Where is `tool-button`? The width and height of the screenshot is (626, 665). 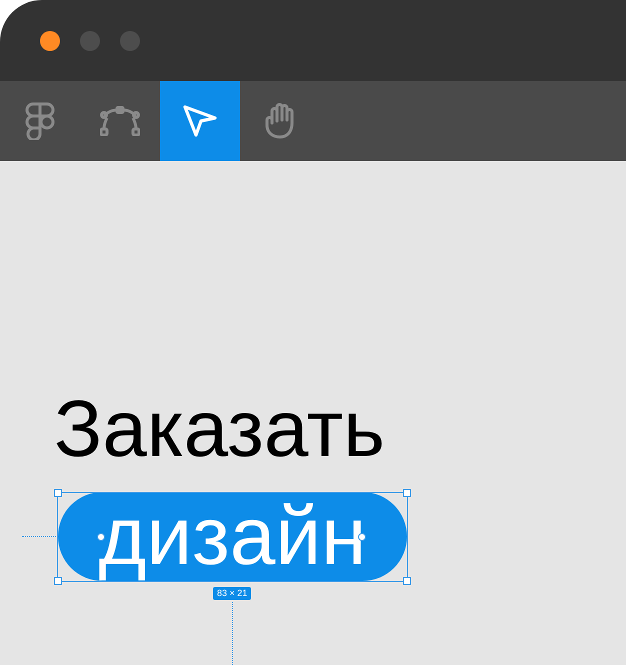
tool-button is located at coordinates (200, 121).